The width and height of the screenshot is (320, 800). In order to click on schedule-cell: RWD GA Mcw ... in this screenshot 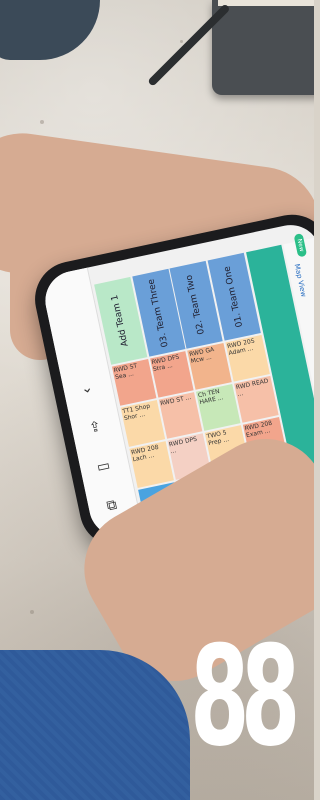, I will do `click(209, 366)`.